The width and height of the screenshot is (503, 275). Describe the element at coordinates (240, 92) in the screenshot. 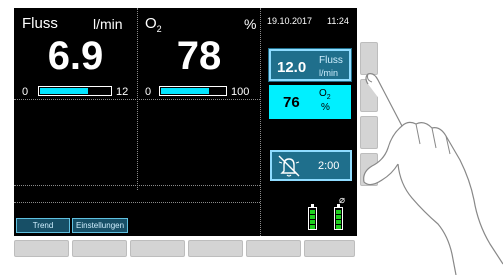

I see `o2-range-max: 100` at that location.